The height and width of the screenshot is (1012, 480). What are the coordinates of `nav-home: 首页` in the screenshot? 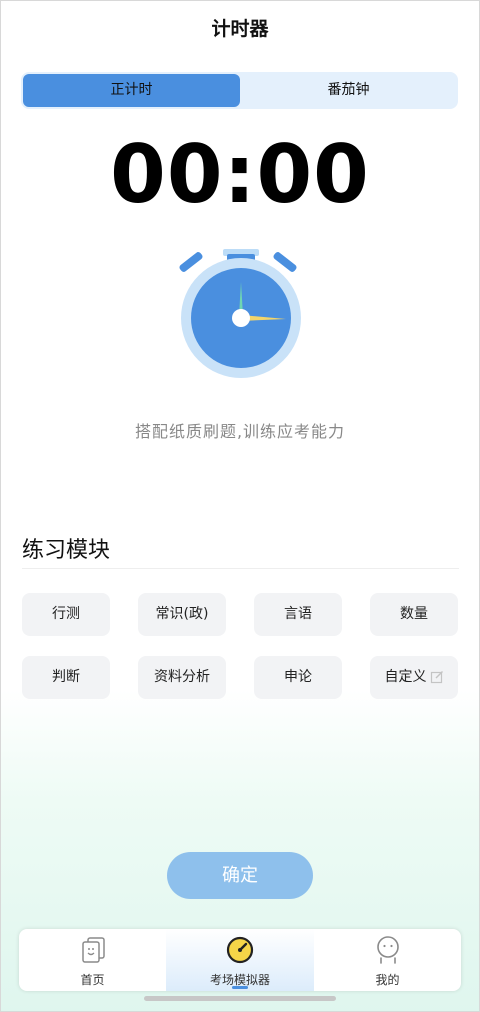 It's located at (92, 960).